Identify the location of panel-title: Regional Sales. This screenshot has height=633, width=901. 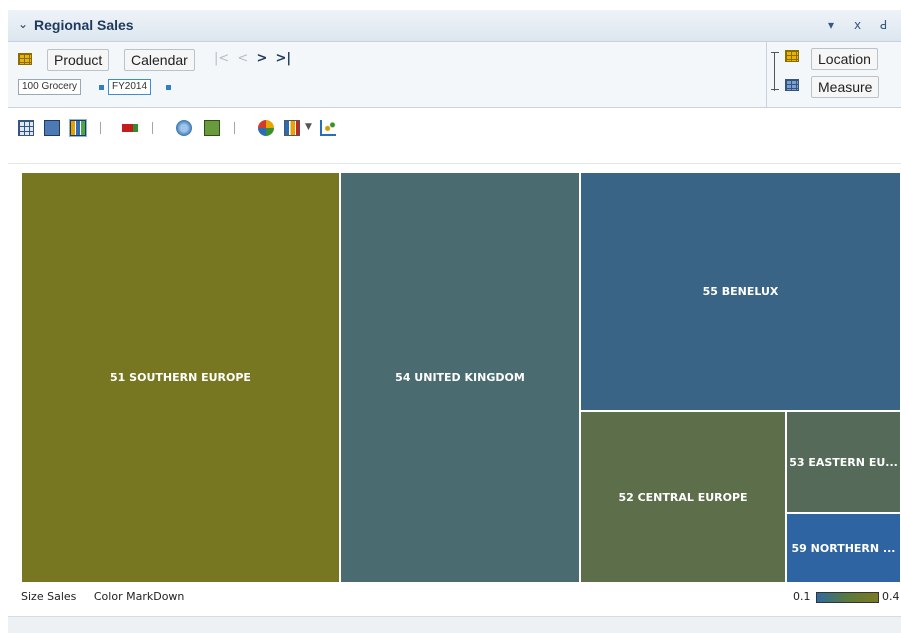
(84, 25).